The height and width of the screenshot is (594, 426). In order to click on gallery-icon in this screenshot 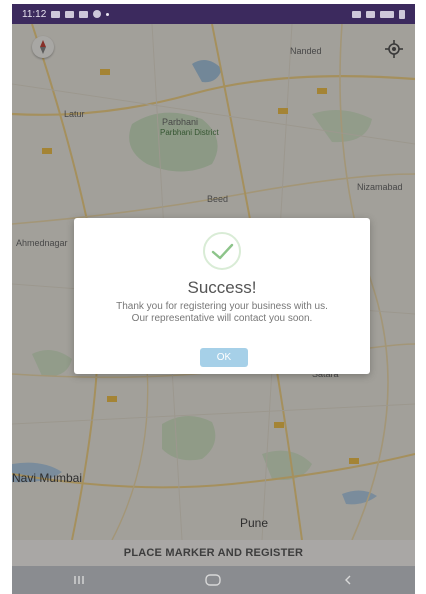, I will do `click(56, 14)`.